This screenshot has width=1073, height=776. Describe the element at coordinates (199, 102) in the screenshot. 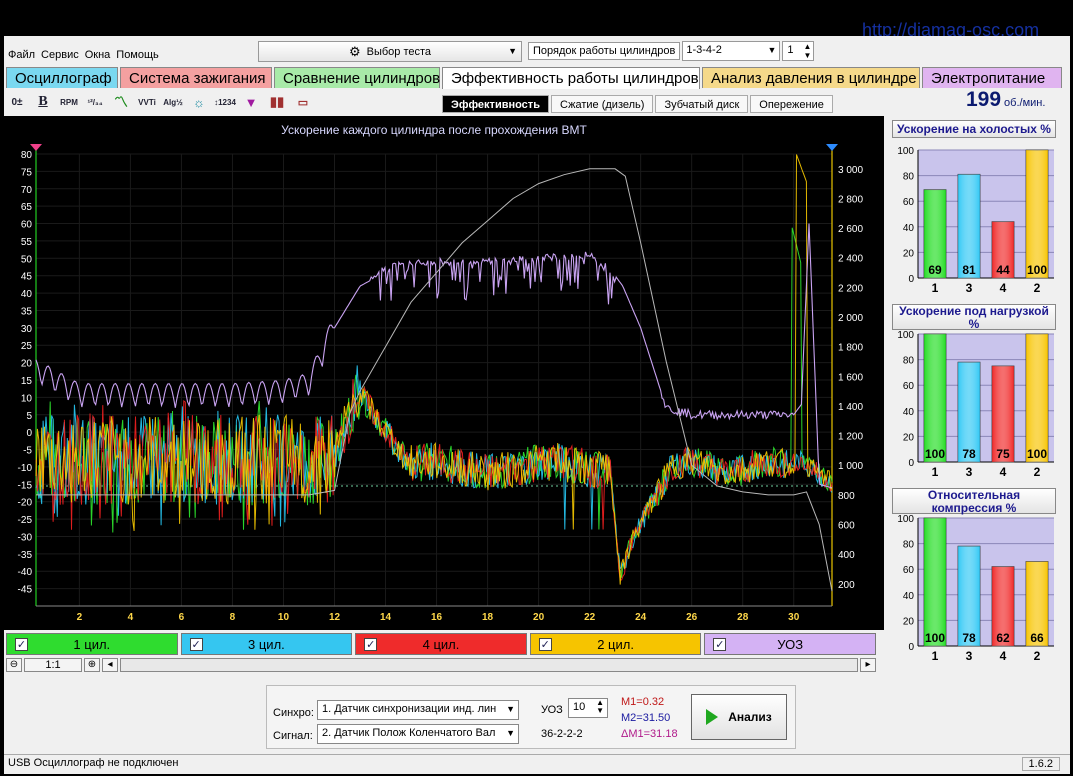

I see `sensor-icon: ☼` at that location.